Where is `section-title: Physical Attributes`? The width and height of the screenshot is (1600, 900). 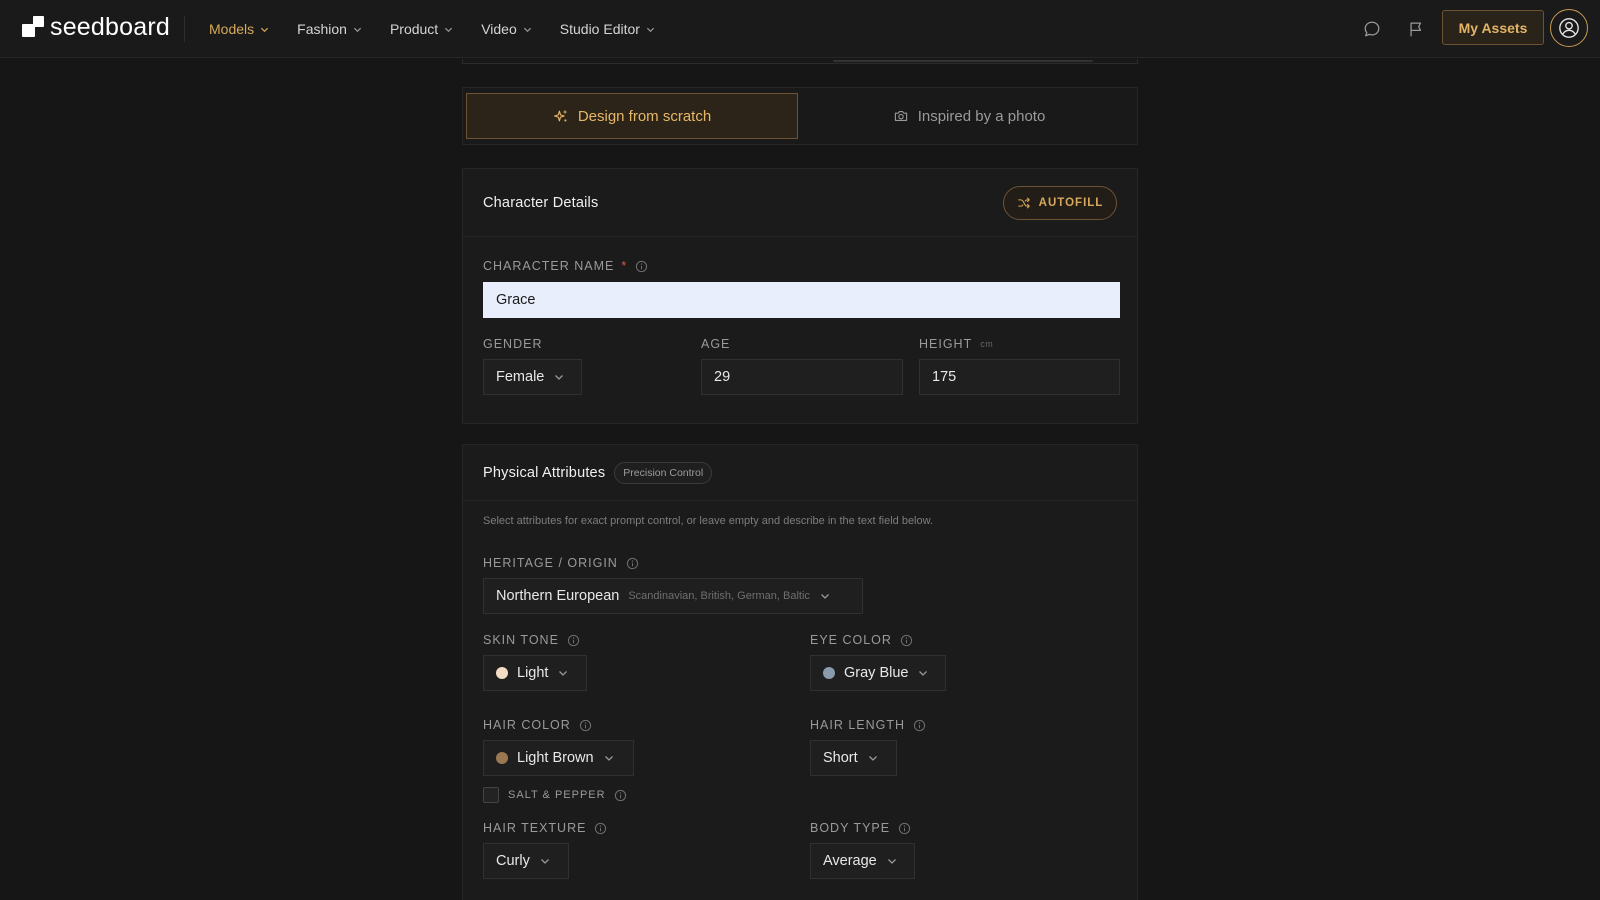
section-title: Physical Attributes is located at coordinates (544, 472).